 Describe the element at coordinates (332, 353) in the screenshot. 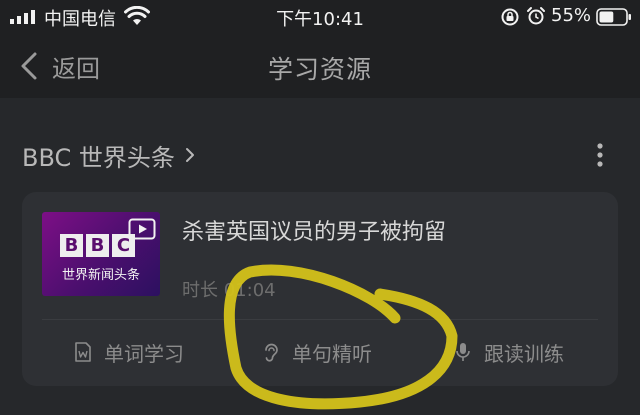

I see `sentence-listening-label: 单句精听` at that location.